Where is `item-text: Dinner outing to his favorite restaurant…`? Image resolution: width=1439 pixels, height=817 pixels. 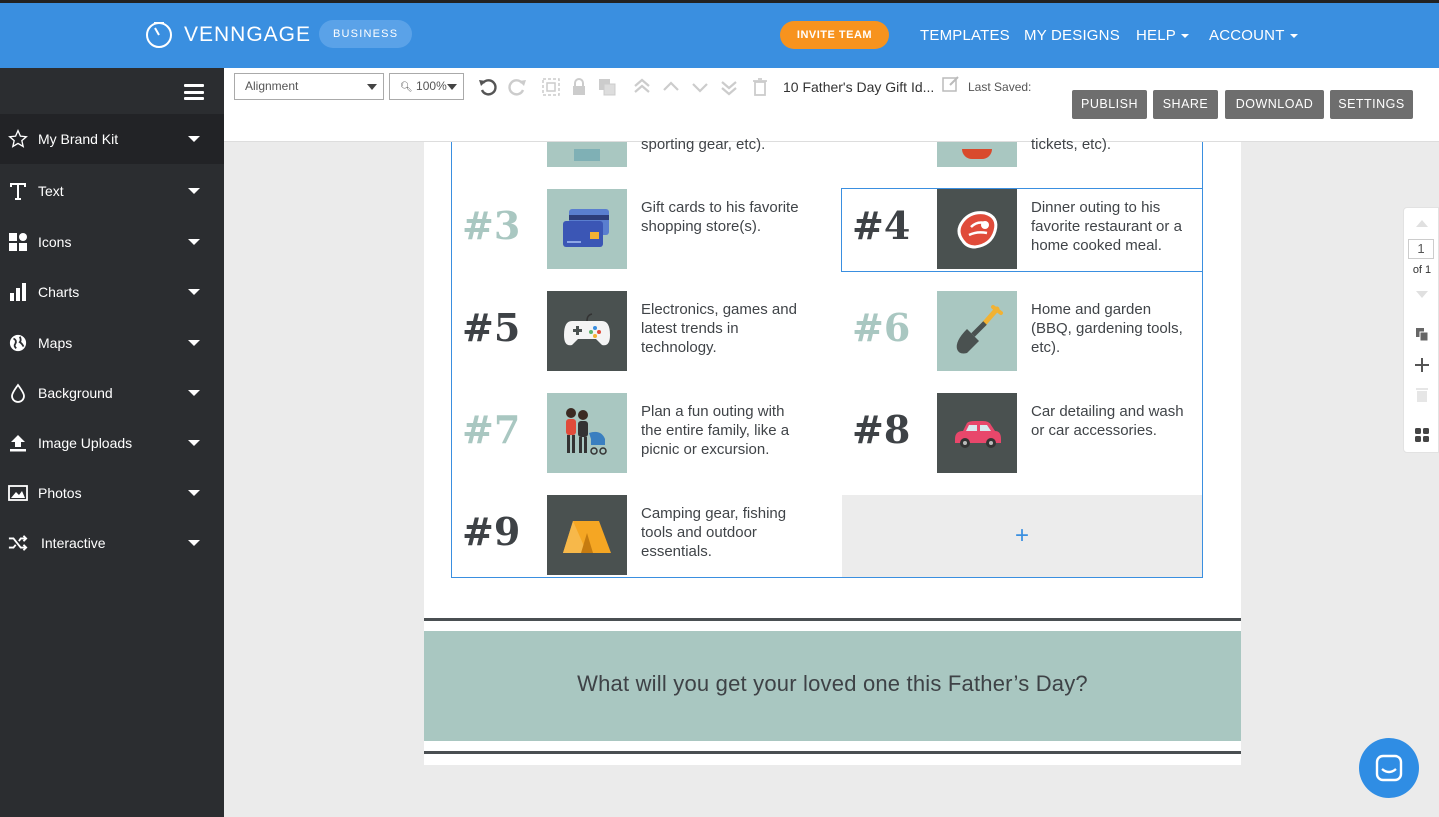 item-text: Dinner outing to his favorite restaurant… is located at coordinates (1111, 226).